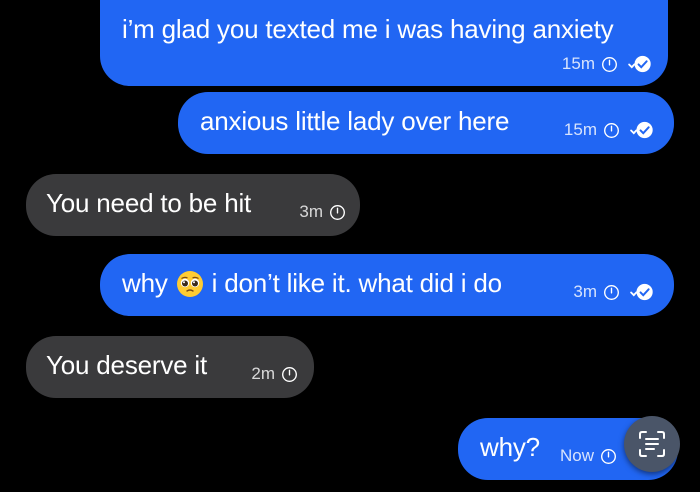 The image size is (700, 492). I want to click on message-meta: Now, so click(588, 456).